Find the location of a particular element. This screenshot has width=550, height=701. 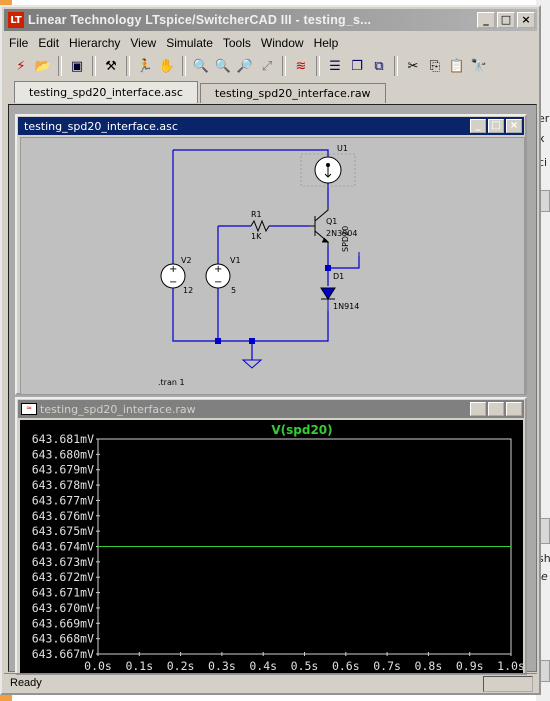

schematic-drawing: + − + − is located at coordinates (260, 259).